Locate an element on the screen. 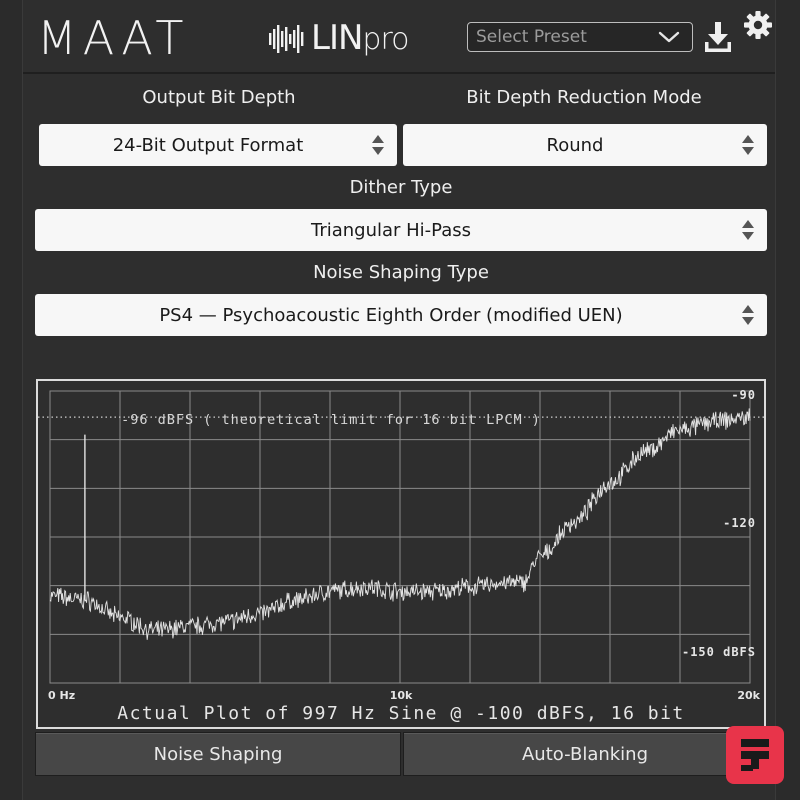  output-bit-depth-select: 24-Bit Output Format is located at coordinates (218, 145).